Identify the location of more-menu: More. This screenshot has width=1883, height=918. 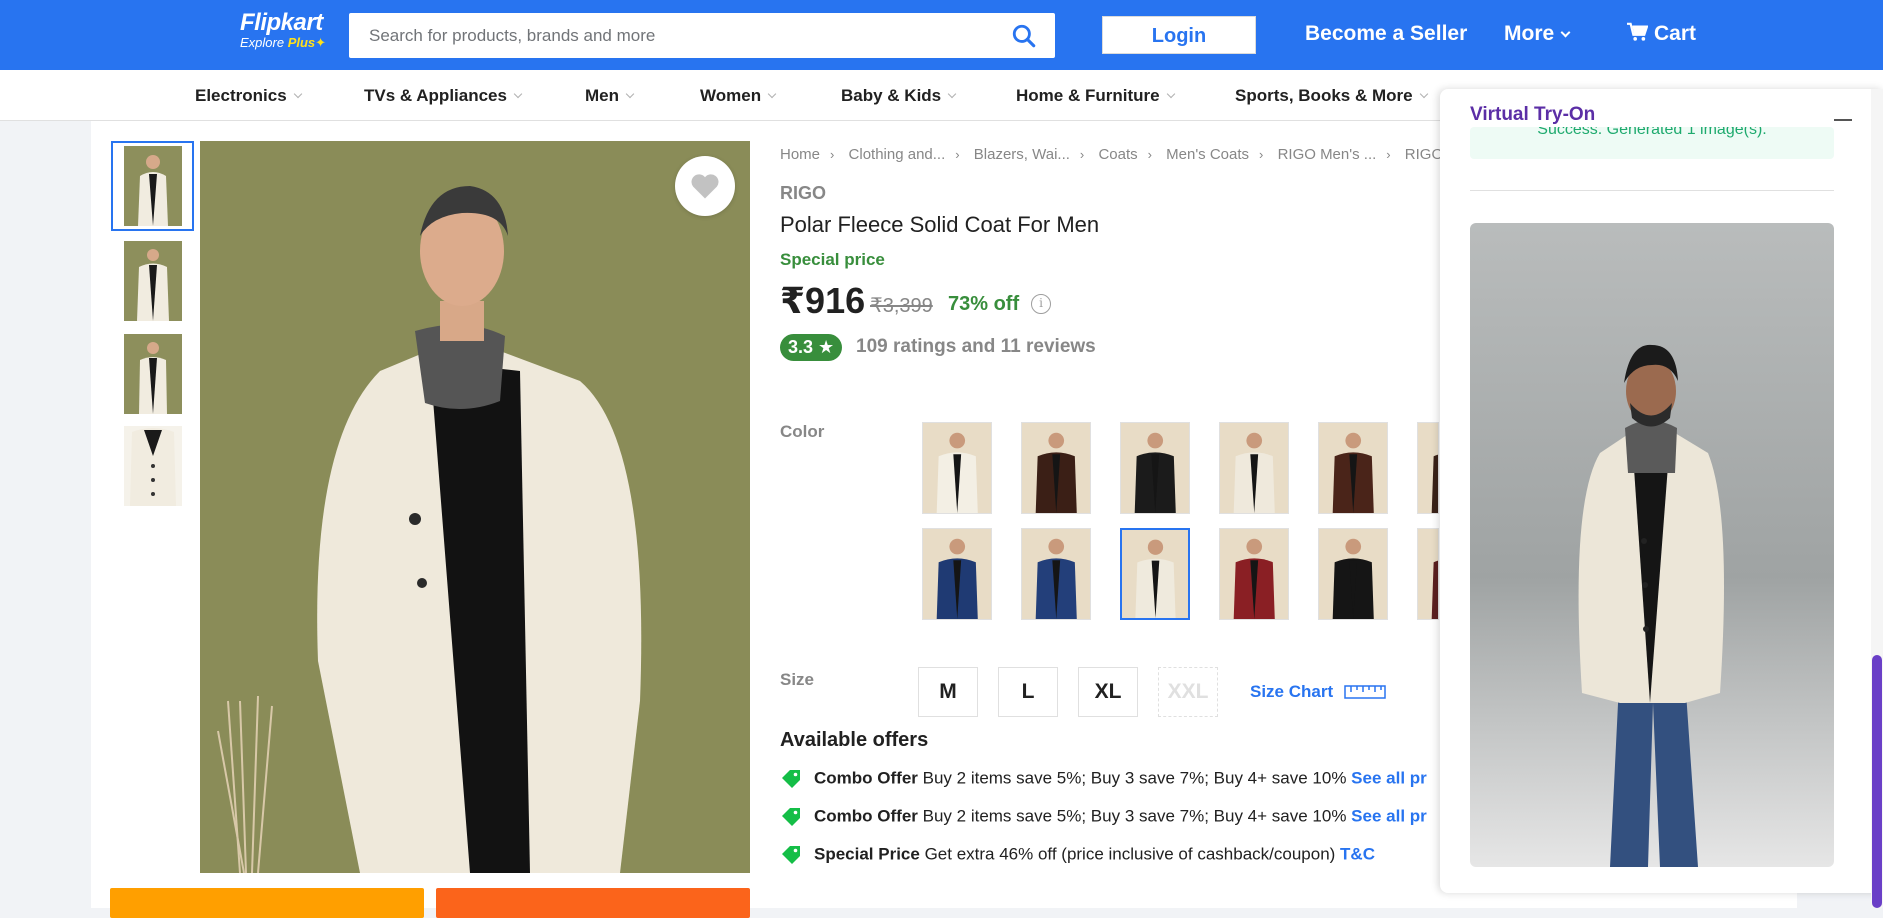
(1537, 34).